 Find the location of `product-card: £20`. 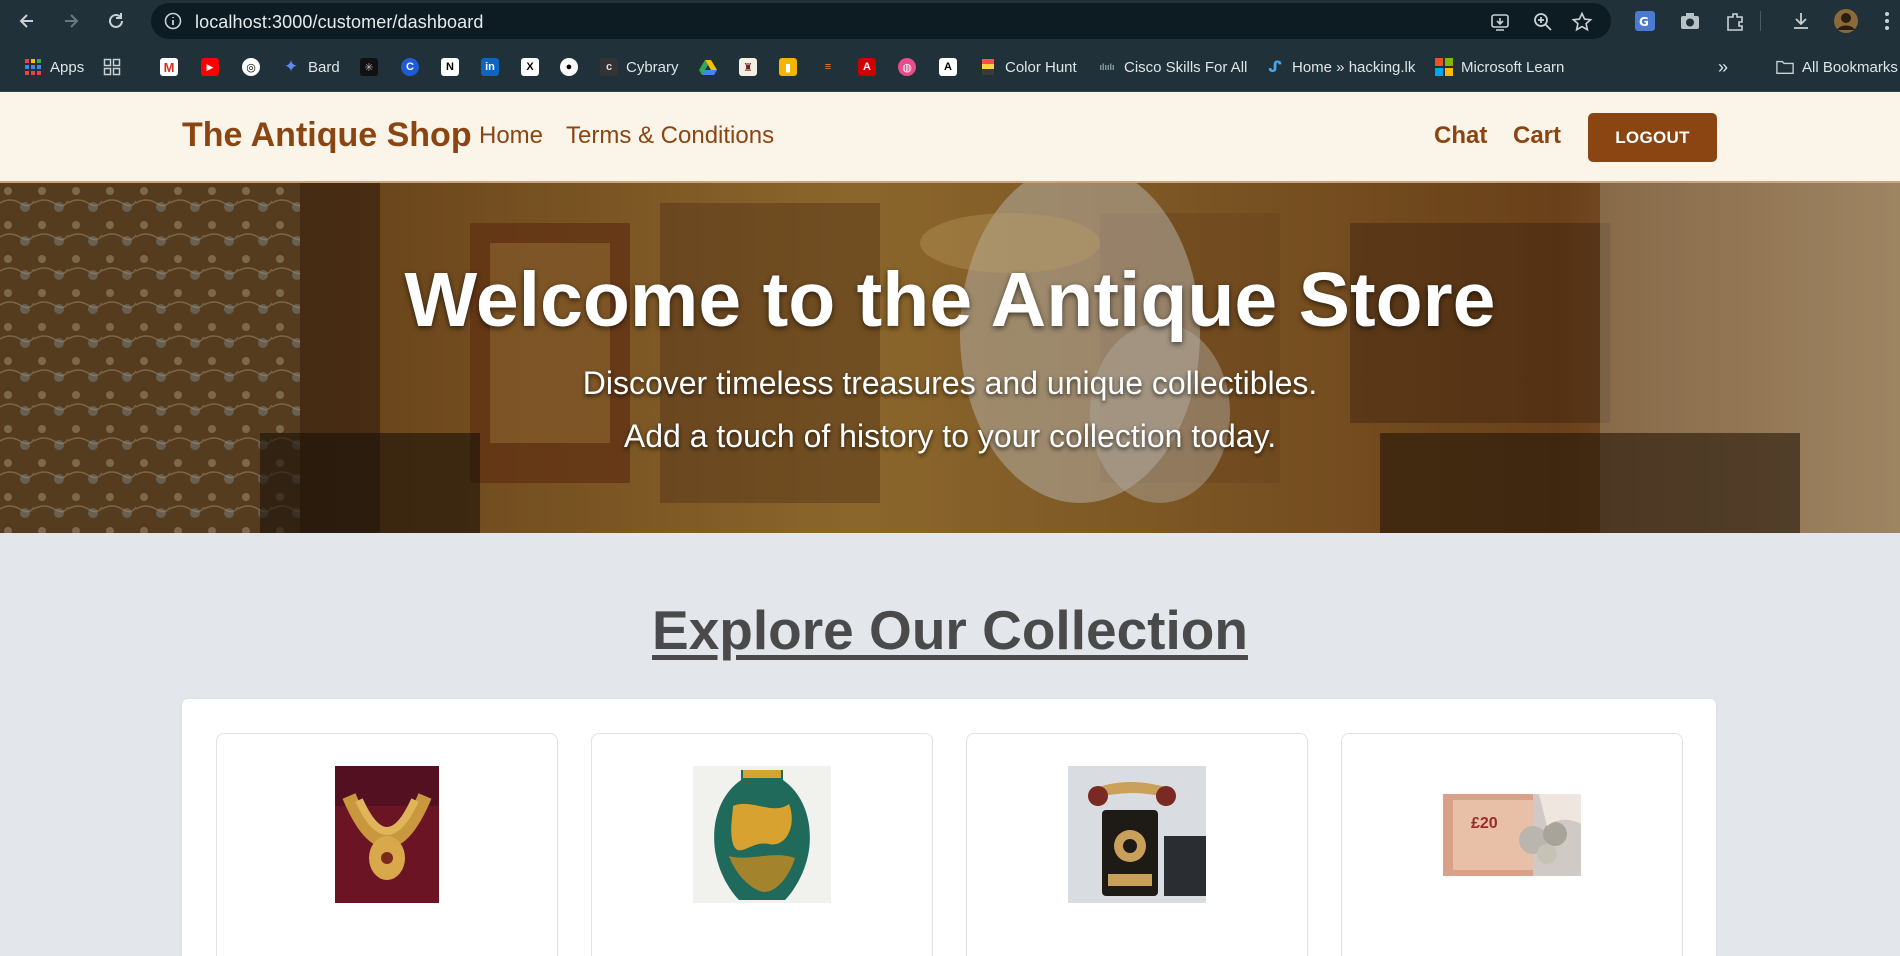

product-card: £20 is located at coordinates (1512, 844).